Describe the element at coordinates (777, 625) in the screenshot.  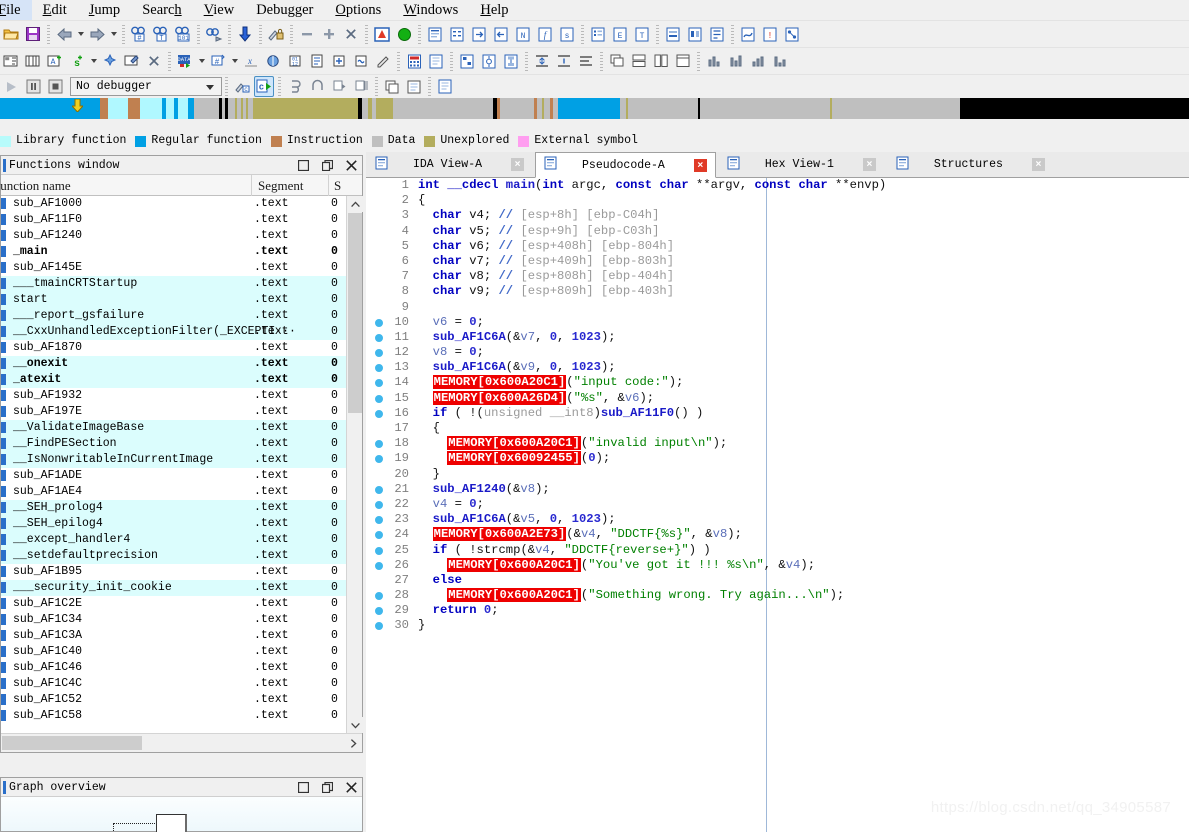
I see `code-line: 30}` at that location.